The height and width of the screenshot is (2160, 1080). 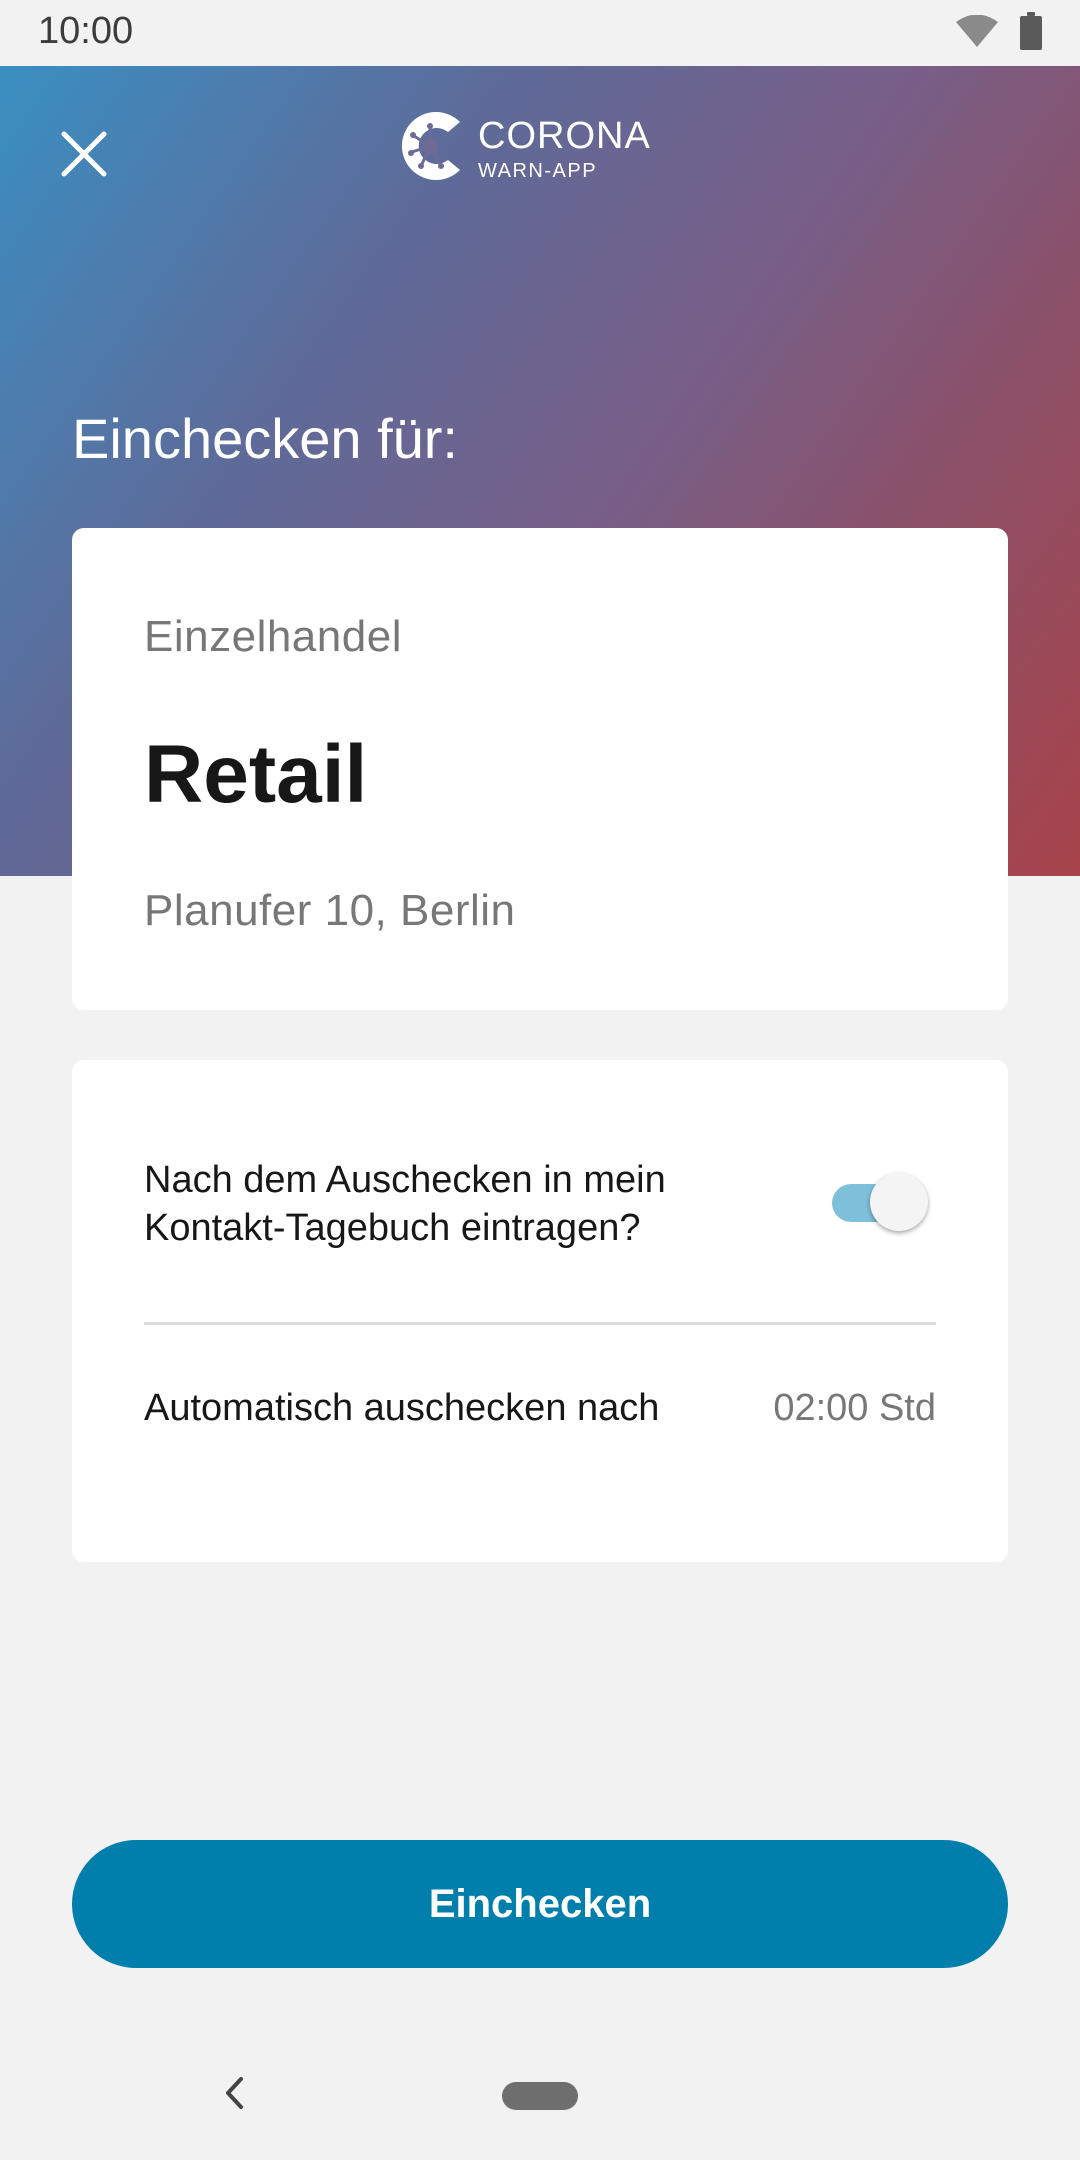 I want to click on page-title: Einchecken für:, so click(x=265, y=438).